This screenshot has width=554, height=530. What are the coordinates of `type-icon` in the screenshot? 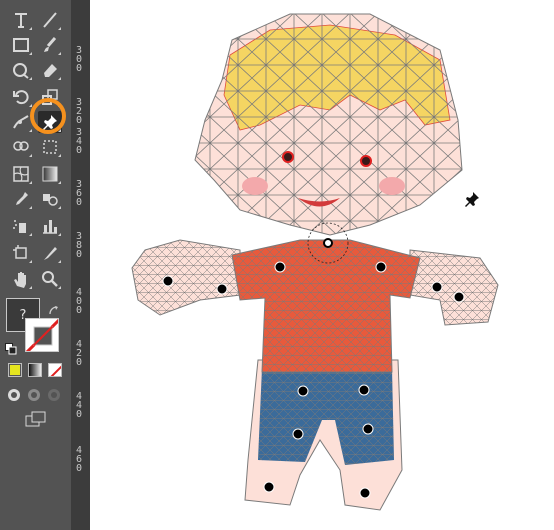 It's located at (21, 20).